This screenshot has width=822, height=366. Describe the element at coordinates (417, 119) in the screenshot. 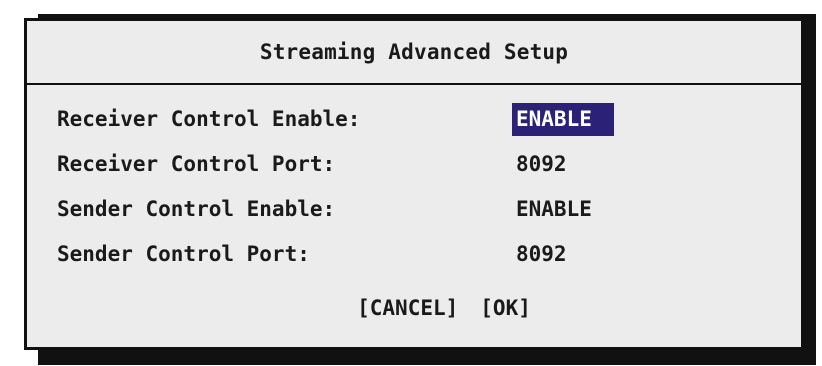

I see `setting-row-receiver-control-enable: Receiver Control Enable: ENABLE` at that location.